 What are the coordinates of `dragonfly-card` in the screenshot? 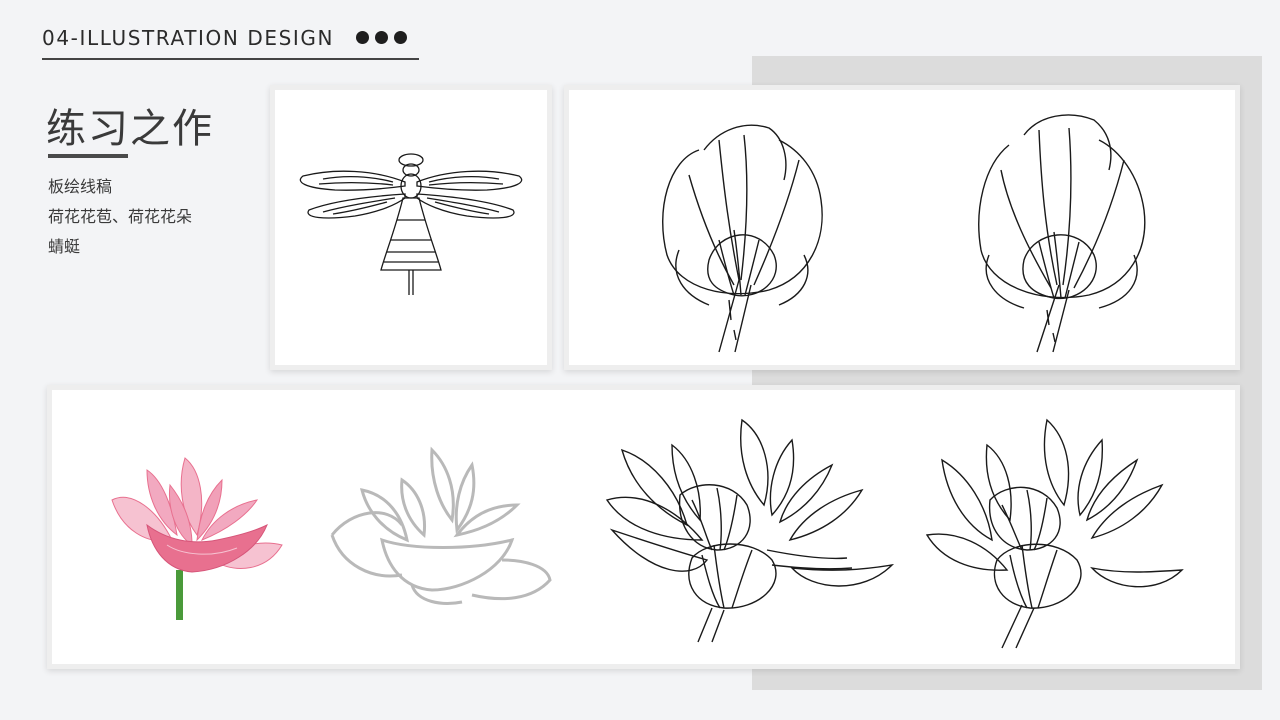 It's located at (411, 227).